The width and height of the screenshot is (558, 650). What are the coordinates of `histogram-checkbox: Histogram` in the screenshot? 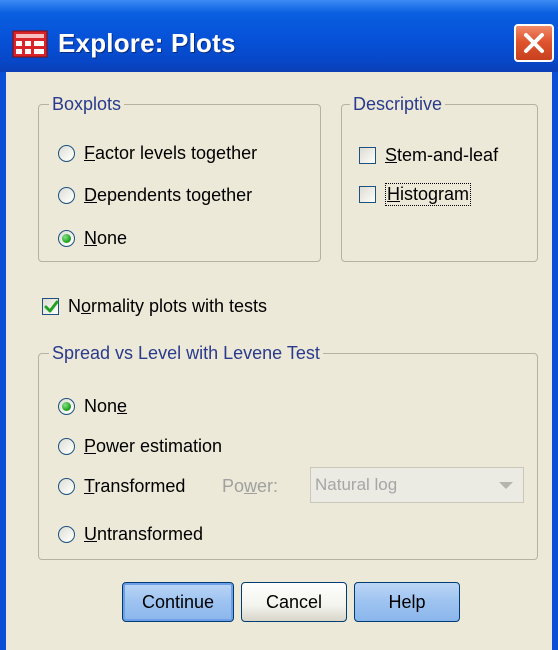 It's located at (415, 194).